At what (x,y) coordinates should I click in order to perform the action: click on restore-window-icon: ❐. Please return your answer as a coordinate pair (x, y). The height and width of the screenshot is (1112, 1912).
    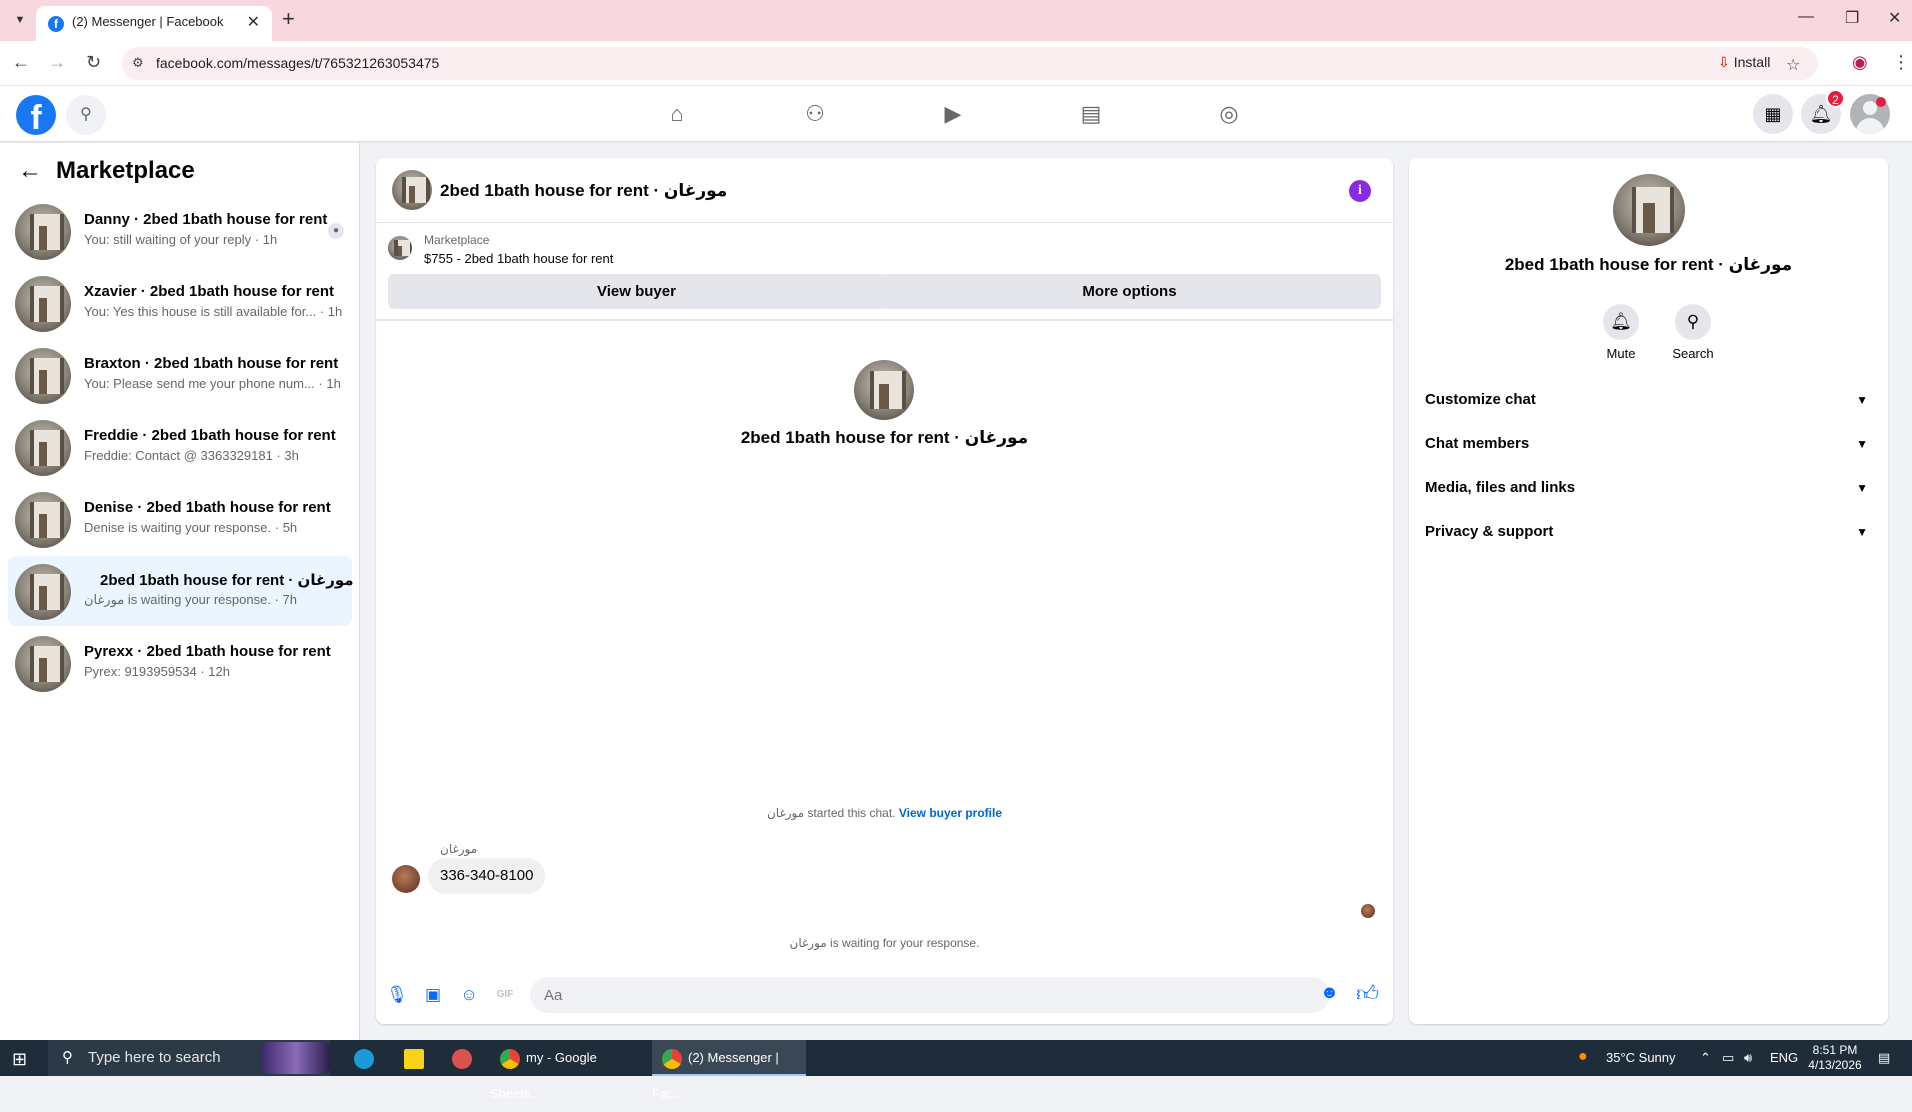
    Looking at the image, I should click on (1852, 18).